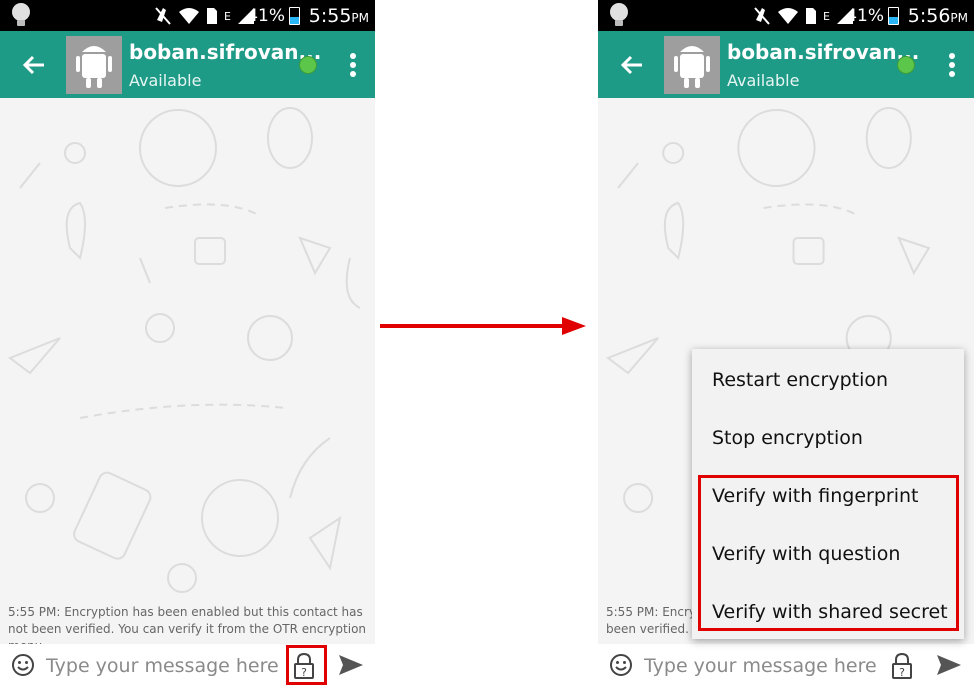 The image size is (974, 694). I want to click on status-bar: E 41% 5:55PM, so click(187, 15).